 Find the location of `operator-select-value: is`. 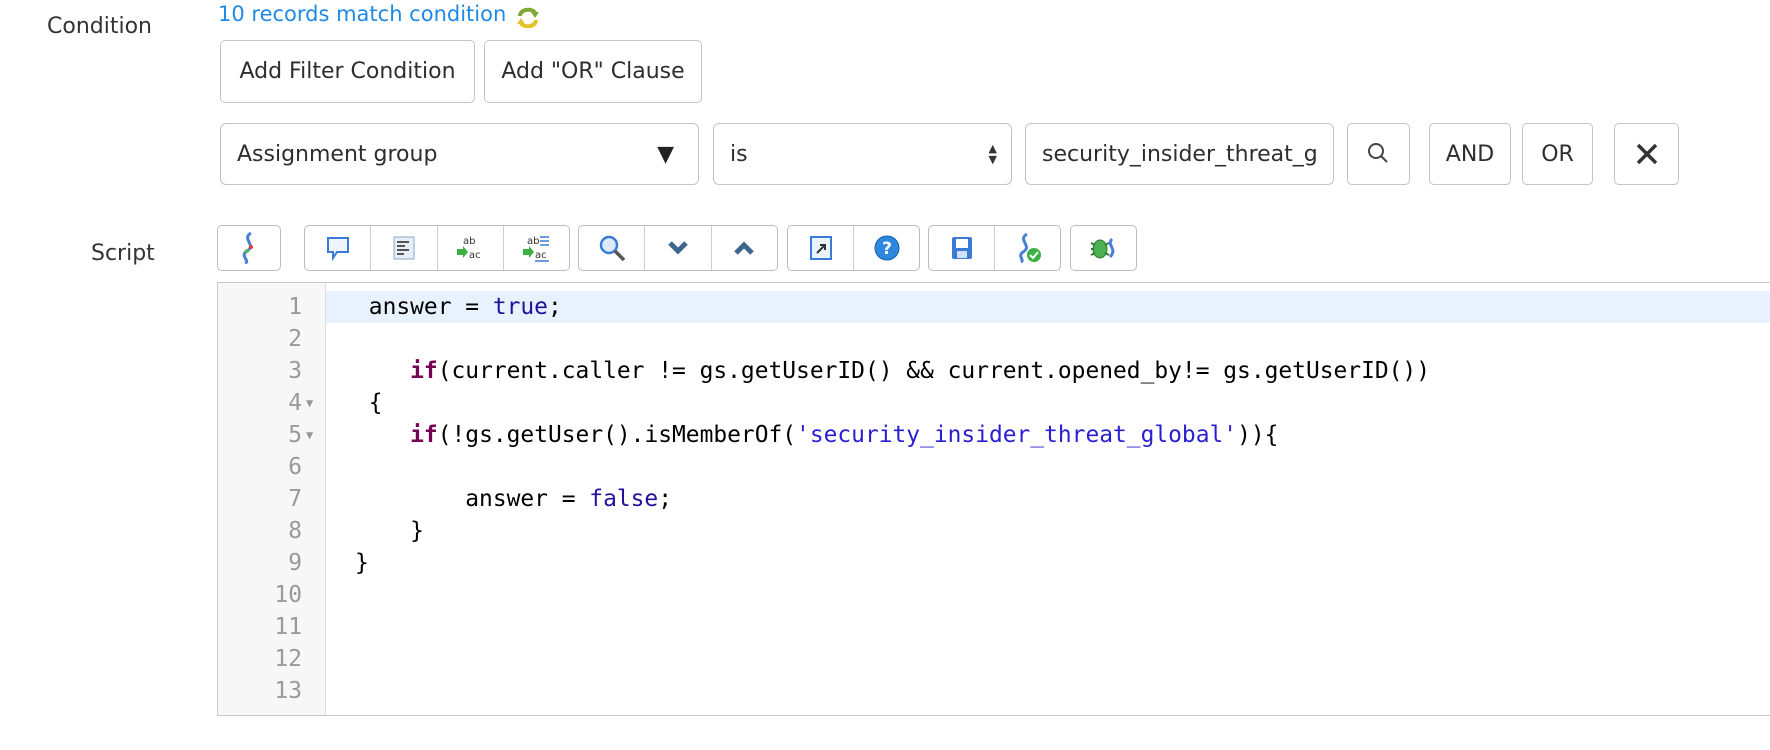

operator-select-value: is is located at coordinates (739, 154).